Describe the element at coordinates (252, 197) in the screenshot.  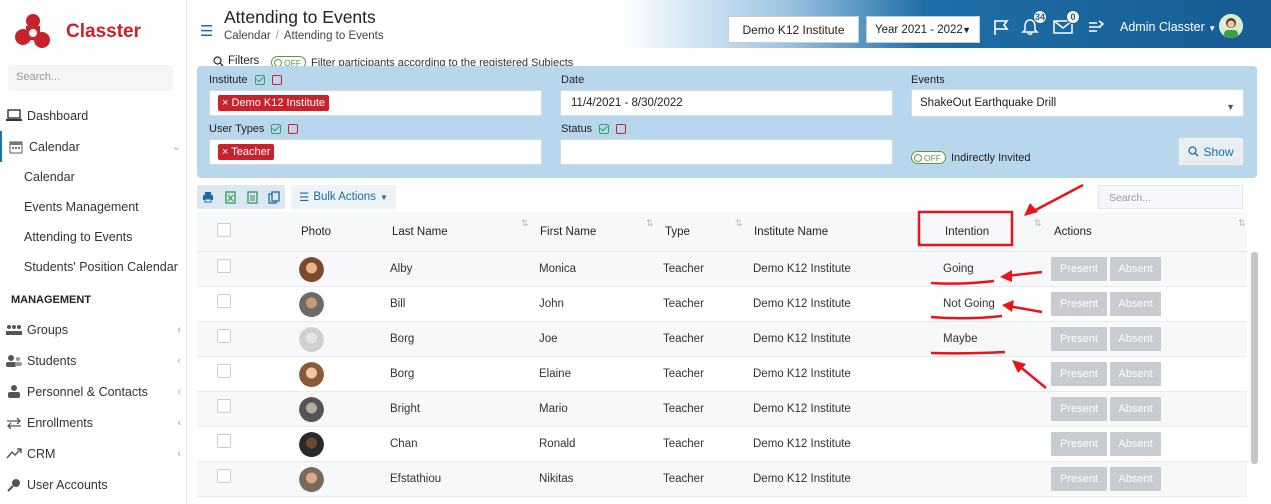
I see `csv-export-icon` at that location.